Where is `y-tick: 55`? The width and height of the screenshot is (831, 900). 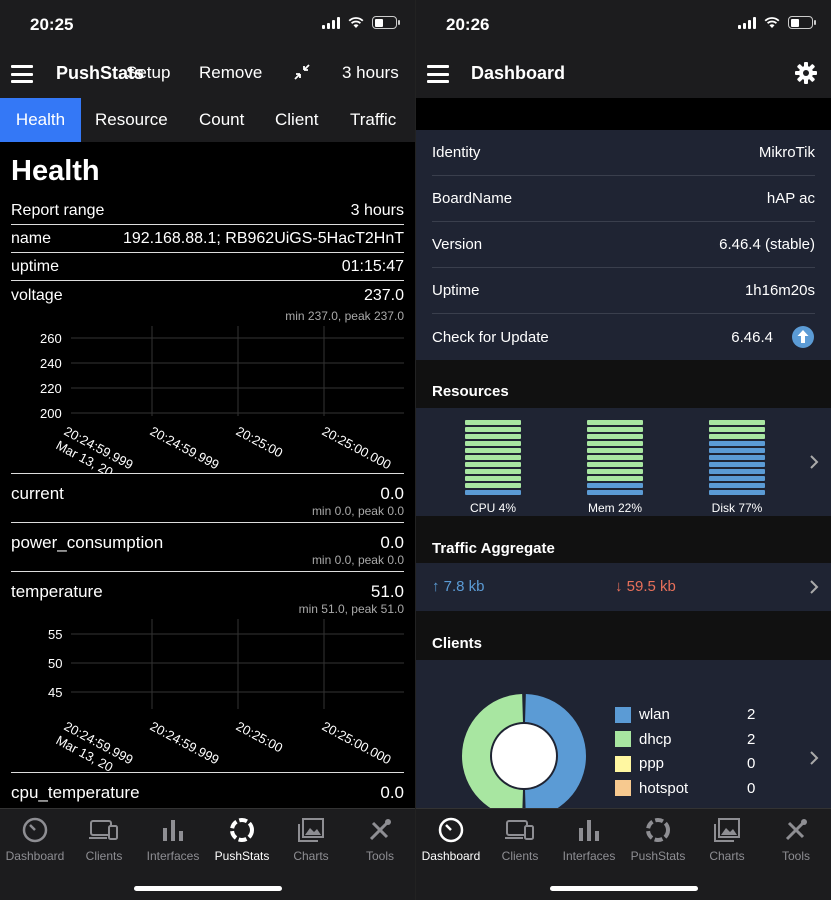 y-tick: 55 is located at coordinates (55, 634).